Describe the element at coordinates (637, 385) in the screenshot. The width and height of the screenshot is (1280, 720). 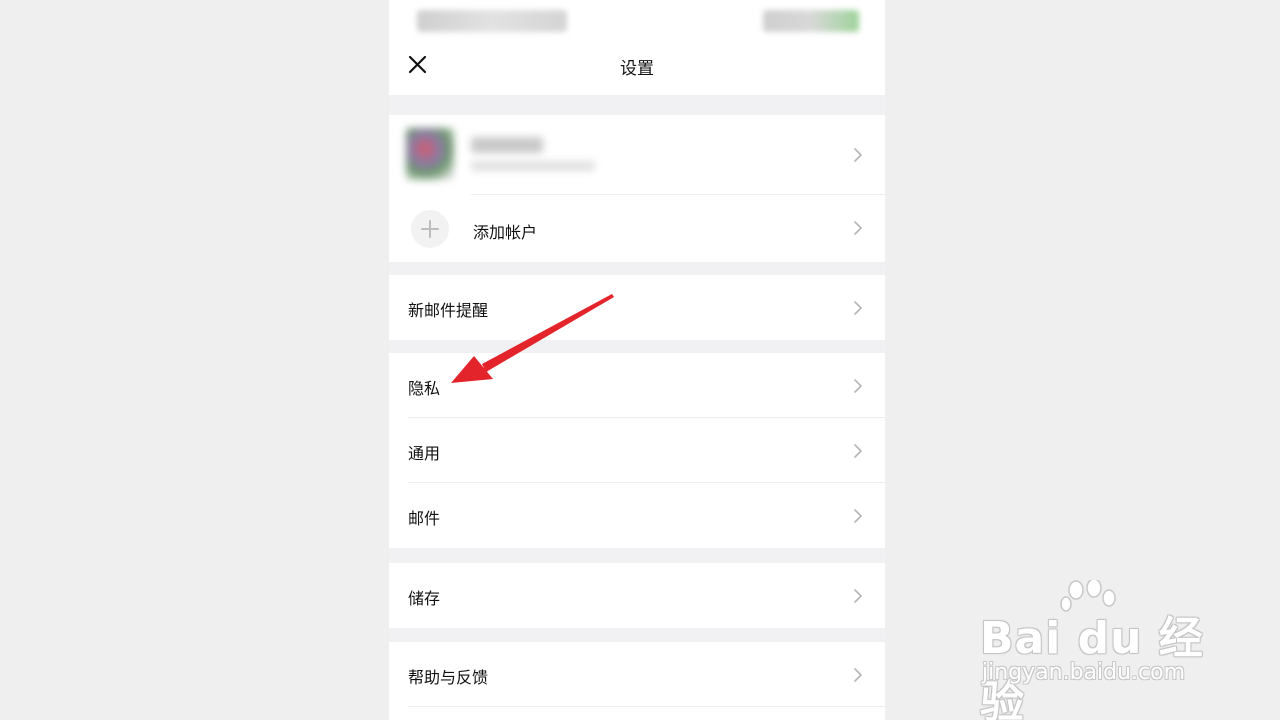
I see `menu-item-privacy: 隐私` at that location.